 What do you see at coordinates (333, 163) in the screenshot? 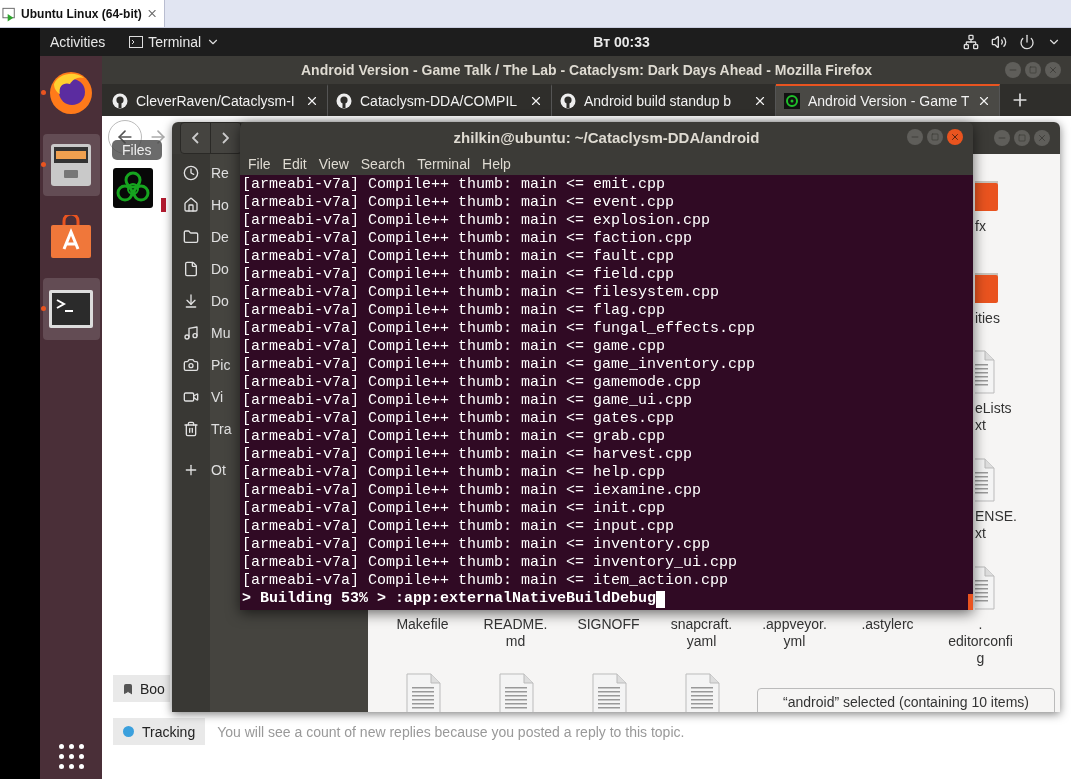
I see `menu-item: View` at bounding box center [333, 163].